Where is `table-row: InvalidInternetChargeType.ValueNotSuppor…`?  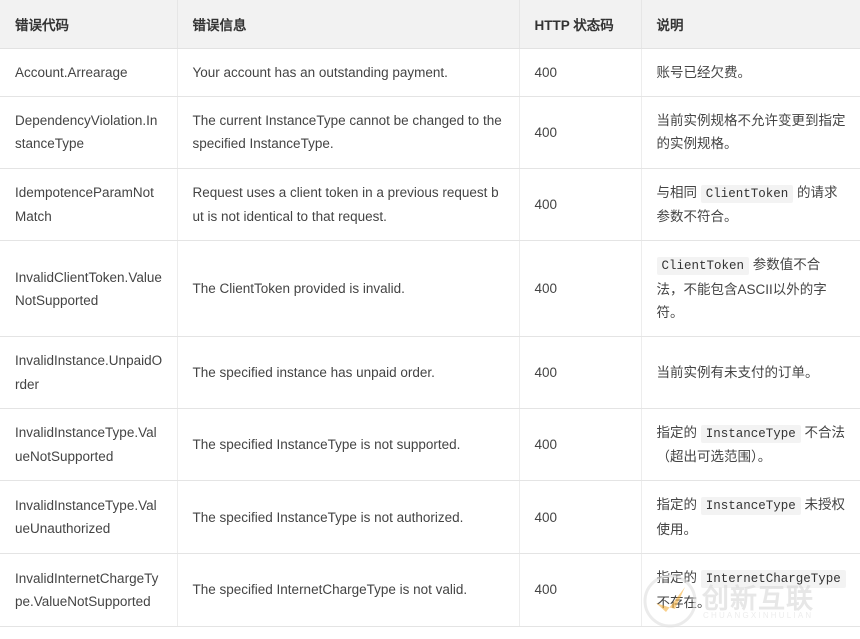 table-row: InvalidInternetChargeType.ValueNotSuppor… is located at coordinates (430, 590).